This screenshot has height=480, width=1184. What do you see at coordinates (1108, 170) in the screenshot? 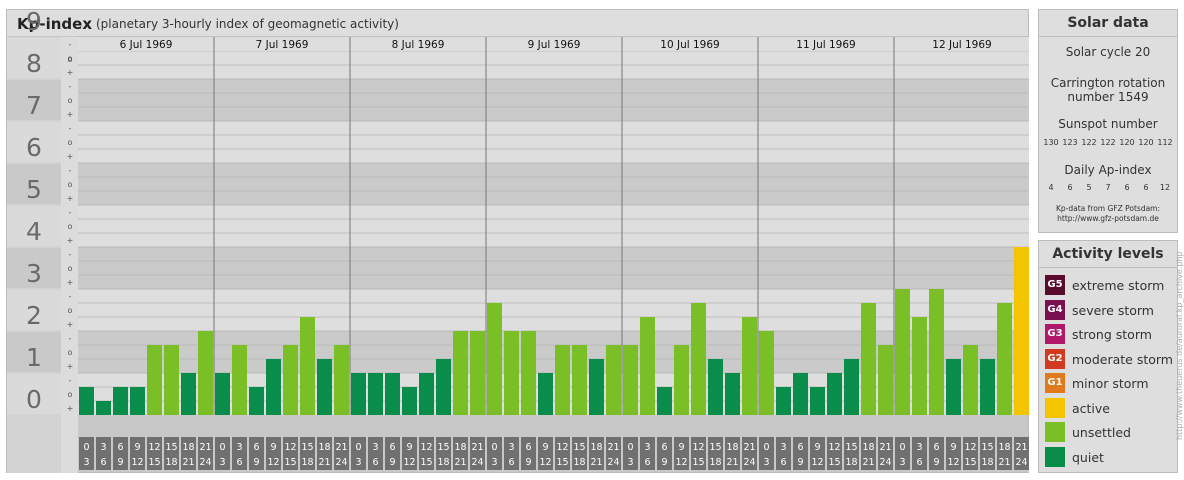
I see `ap-label: Daily Ap-index` at bounding box center [1108, 170].